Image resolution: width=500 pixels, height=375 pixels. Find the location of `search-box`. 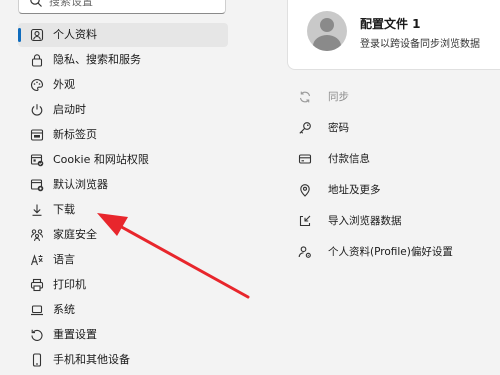

search-box is located at coordinates (122, 7).